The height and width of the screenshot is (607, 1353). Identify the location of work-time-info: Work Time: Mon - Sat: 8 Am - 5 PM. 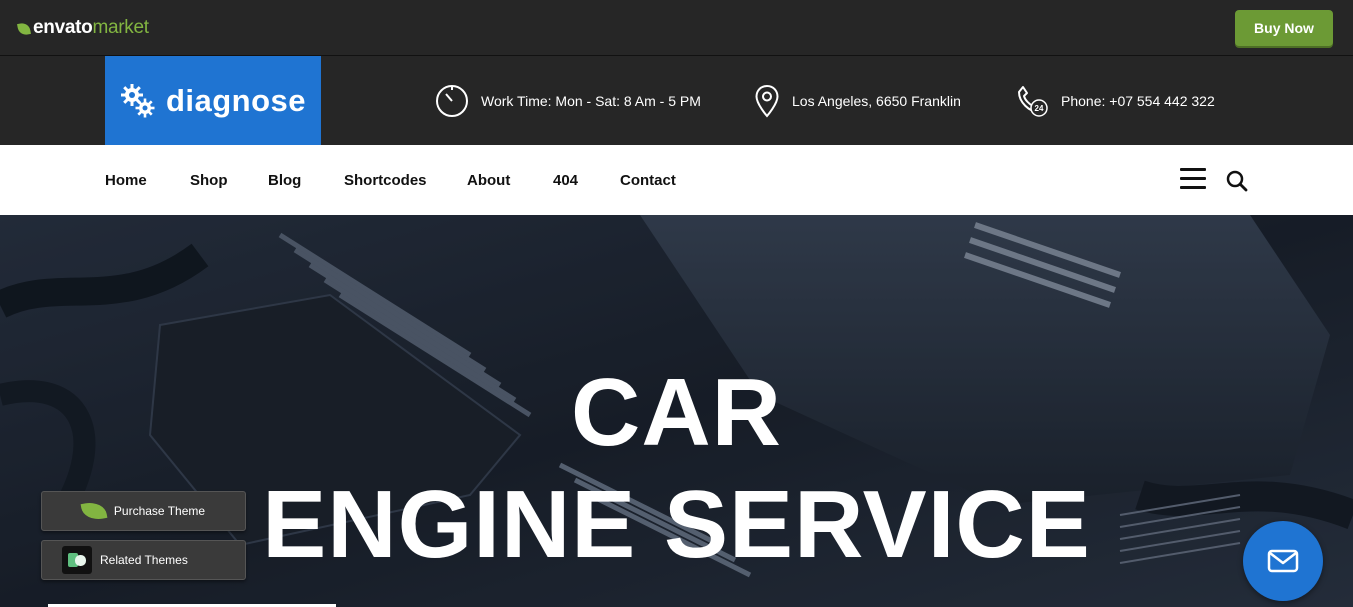
(568, 101).